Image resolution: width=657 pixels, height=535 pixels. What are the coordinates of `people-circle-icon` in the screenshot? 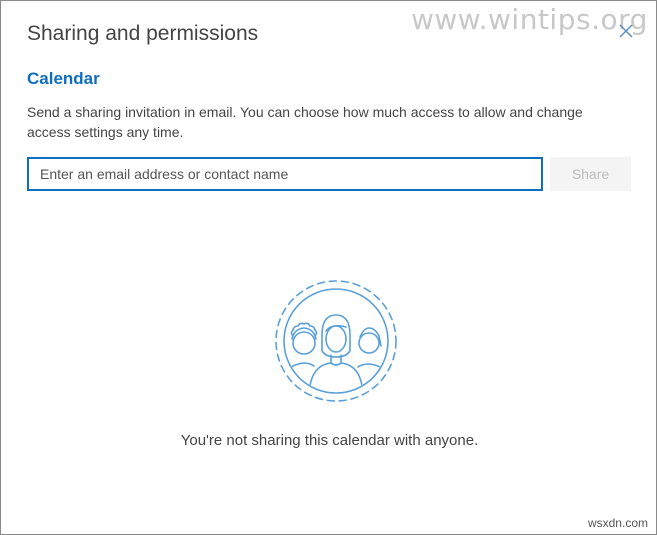 It's located at (336, 341).